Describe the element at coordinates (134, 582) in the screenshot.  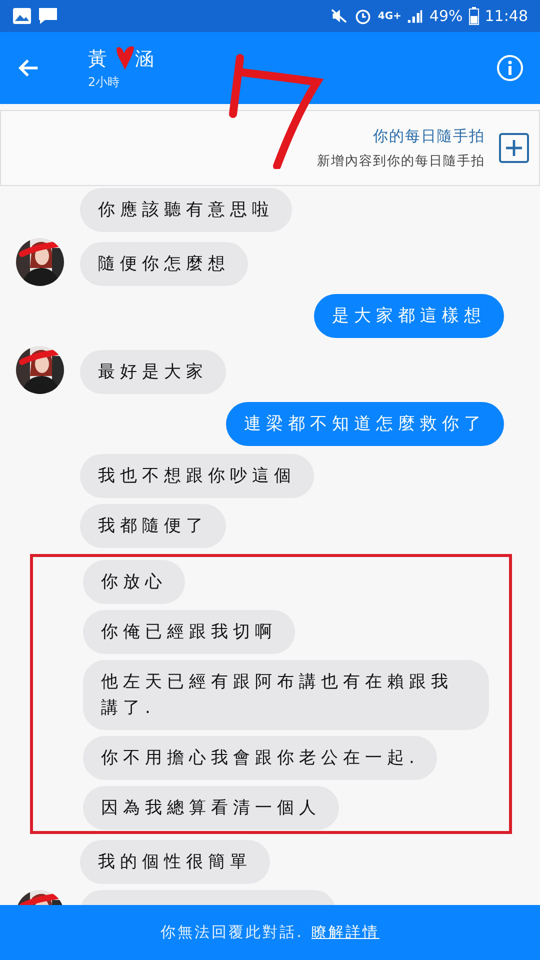
I see `message-bubble: 你放心` at that location.